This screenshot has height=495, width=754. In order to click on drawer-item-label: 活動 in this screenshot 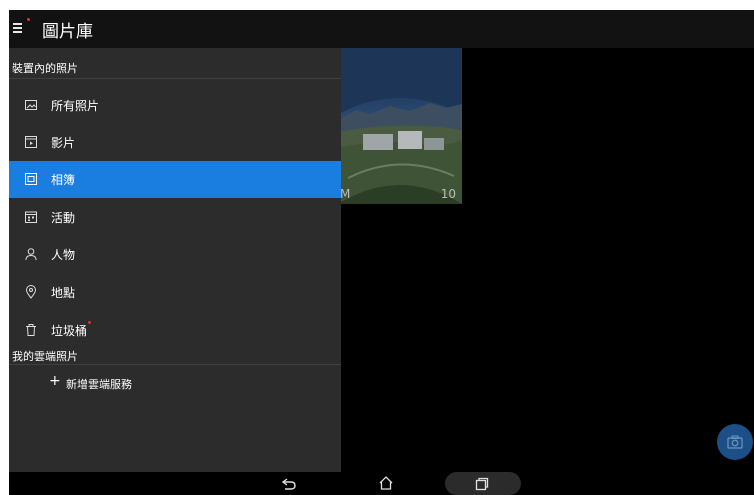, I will do `click(63, 218)`.